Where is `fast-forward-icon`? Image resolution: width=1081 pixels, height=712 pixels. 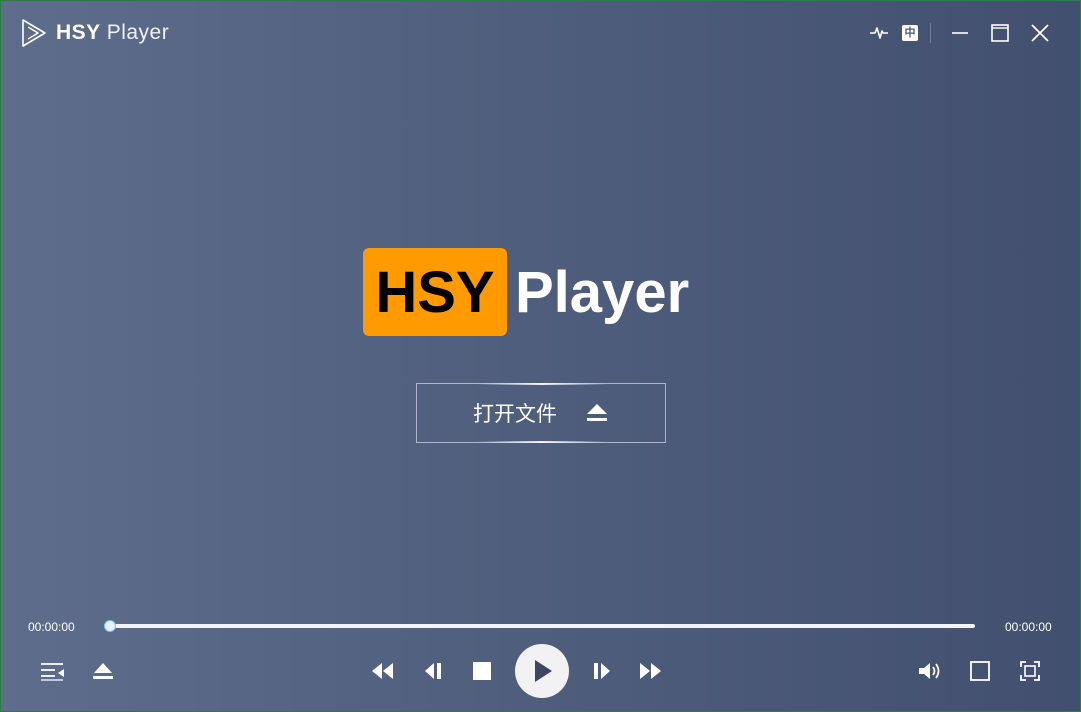
fast-forward-icon is located at coordinates (650, 671).